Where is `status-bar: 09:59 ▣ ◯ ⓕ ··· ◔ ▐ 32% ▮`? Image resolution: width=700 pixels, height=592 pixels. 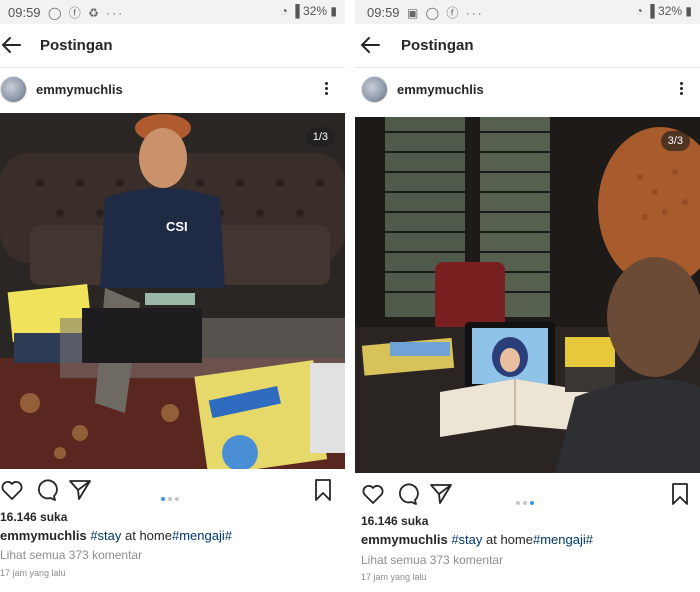 status-bar: 09:59 ▣ ◯ ⓕ ··· ◔ ▐ 32% ▮ is located at coordinates (527, 12).